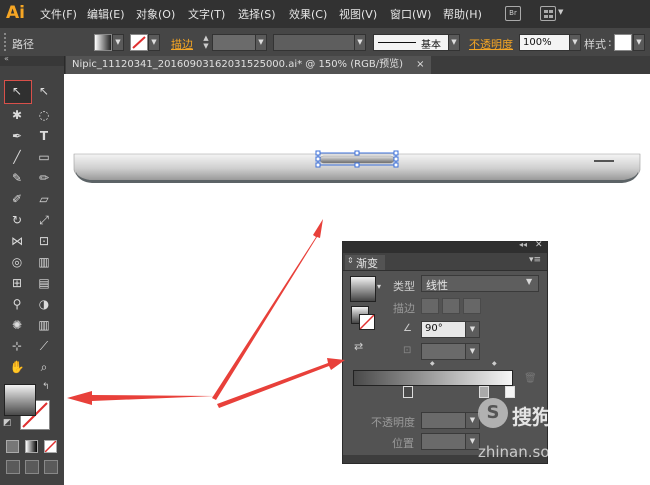  What do you see at coordinates (552, 417) in the screenshot?
I see `watermark-brand: 搜狗指南` at bounding box center [552, 417].